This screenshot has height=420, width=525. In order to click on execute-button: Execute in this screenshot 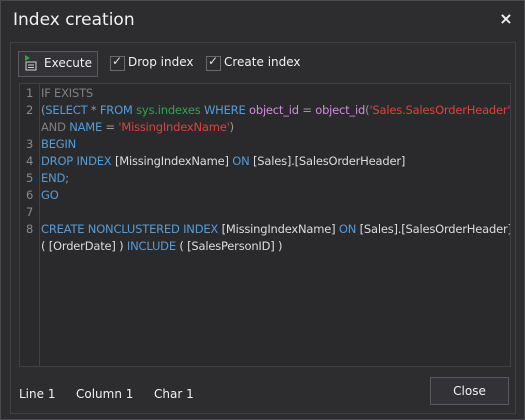, I will do `click(58, 64)`.